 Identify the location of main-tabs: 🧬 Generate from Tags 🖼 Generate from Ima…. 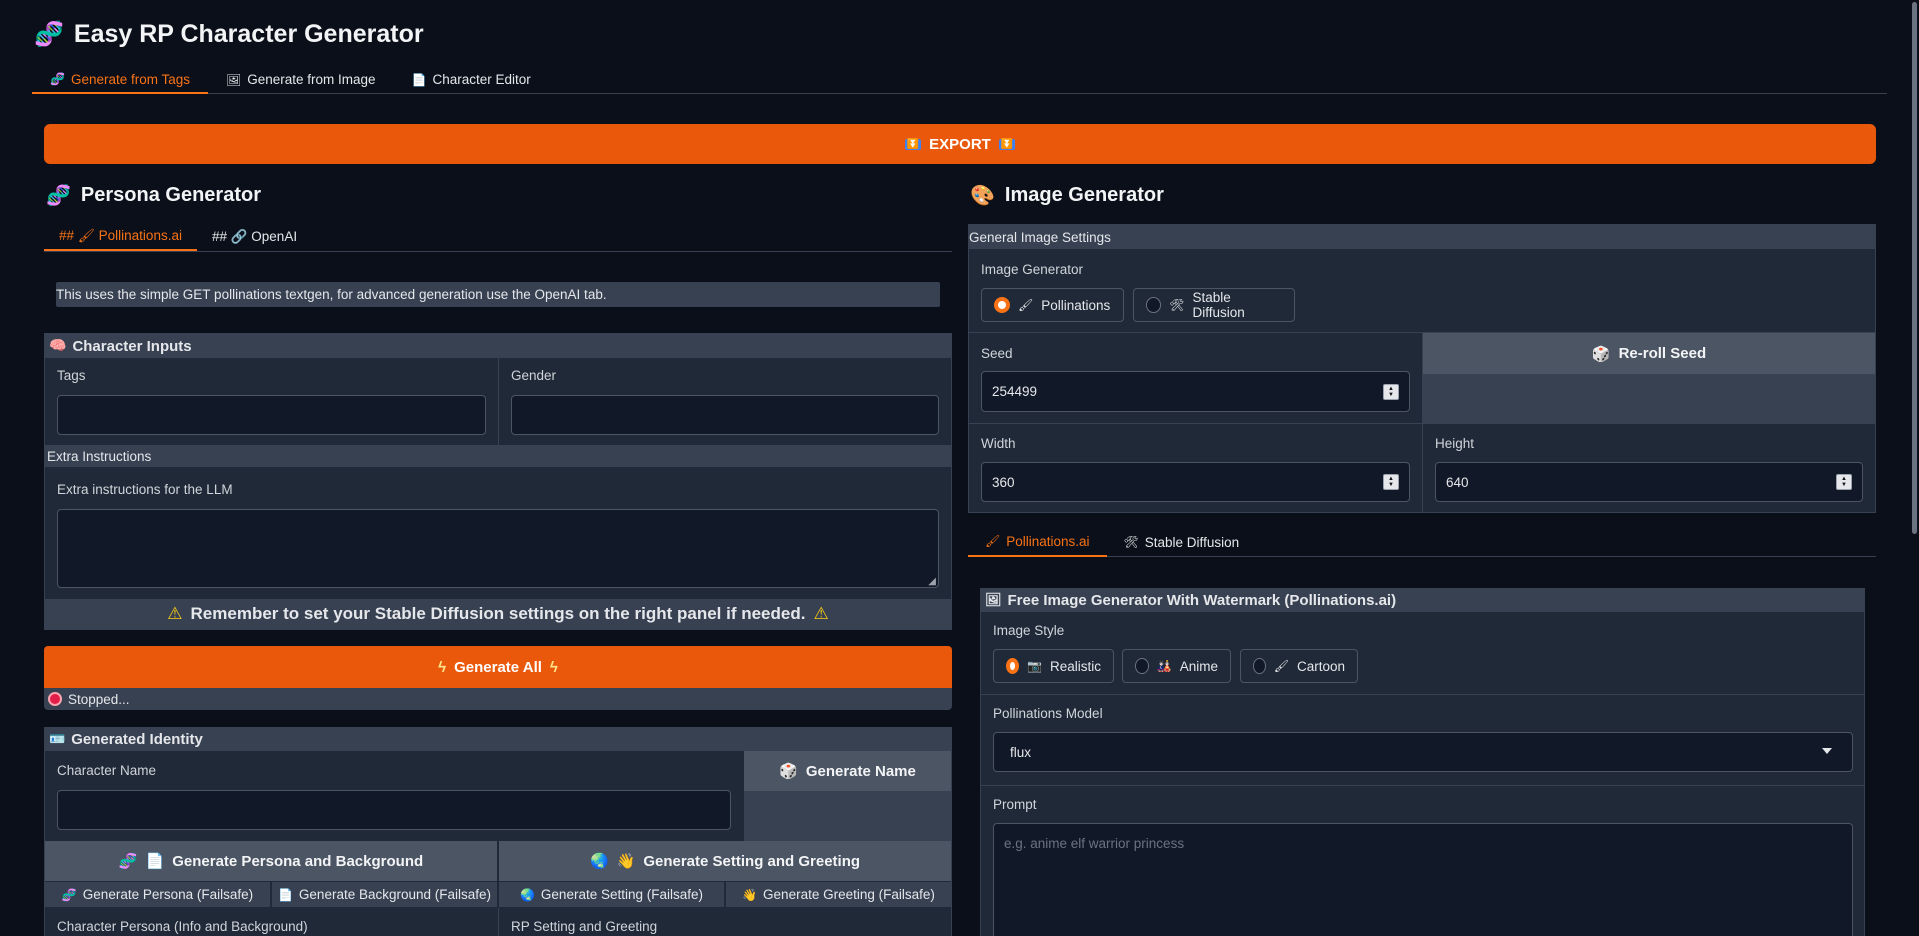
(959, 80).